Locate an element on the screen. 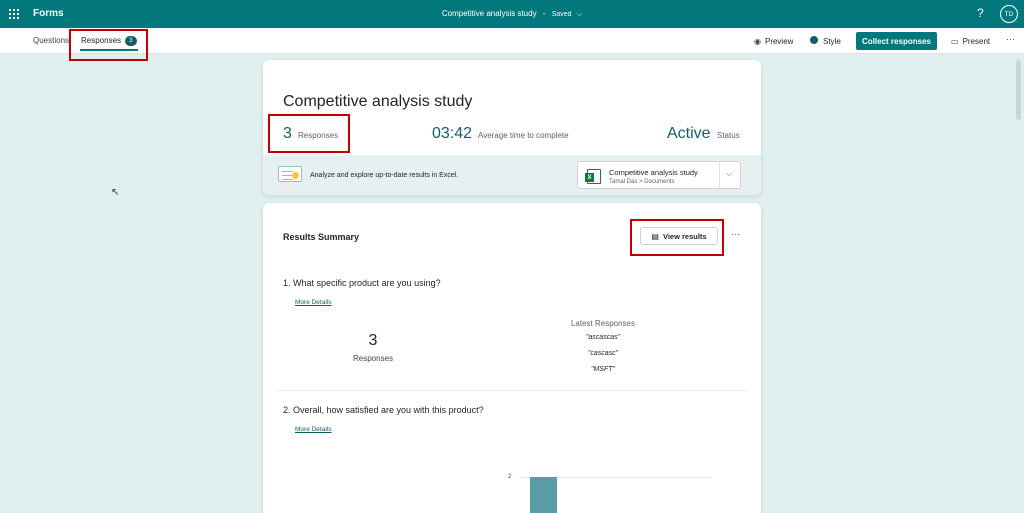  document-title-area: Competitive analysis study - Saved ⌵ is located at coordinates (512, 14).